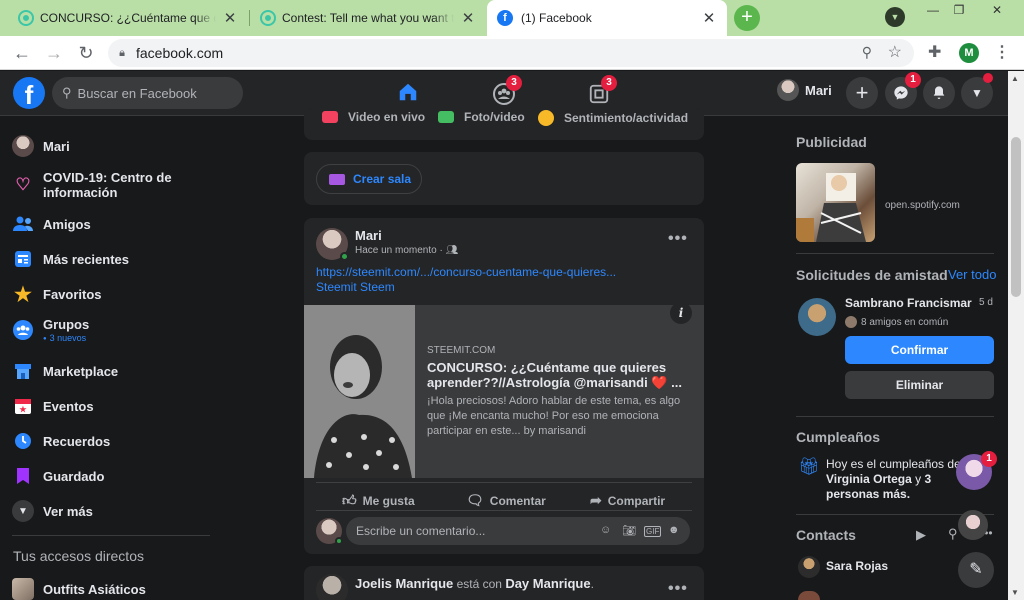  Describe the element at coordinates (102, 185) in the screenshot. I see `sidebar-item-covid: ♡ COVID-19: Centro de información` at that location.